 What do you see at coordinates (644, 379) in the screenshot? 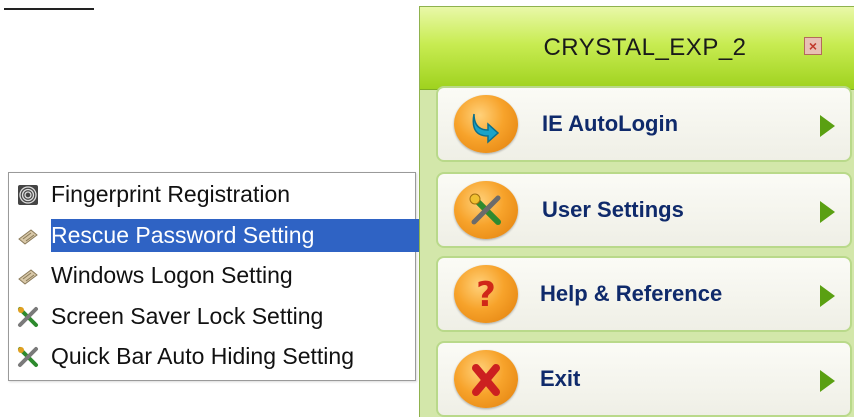
I see `exit-button: Exit` at bounding box center [644, 379].